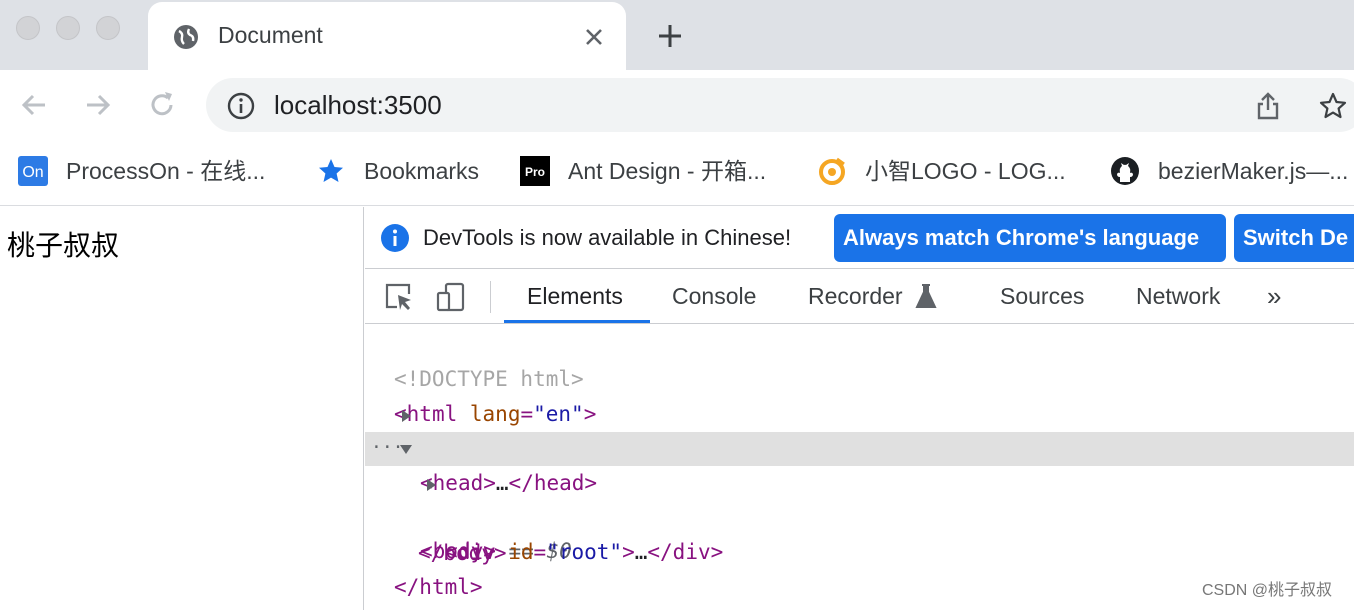 The width and height of the screenshot is (1354, 610). I want to click on plus-icon, so click(670, 36).